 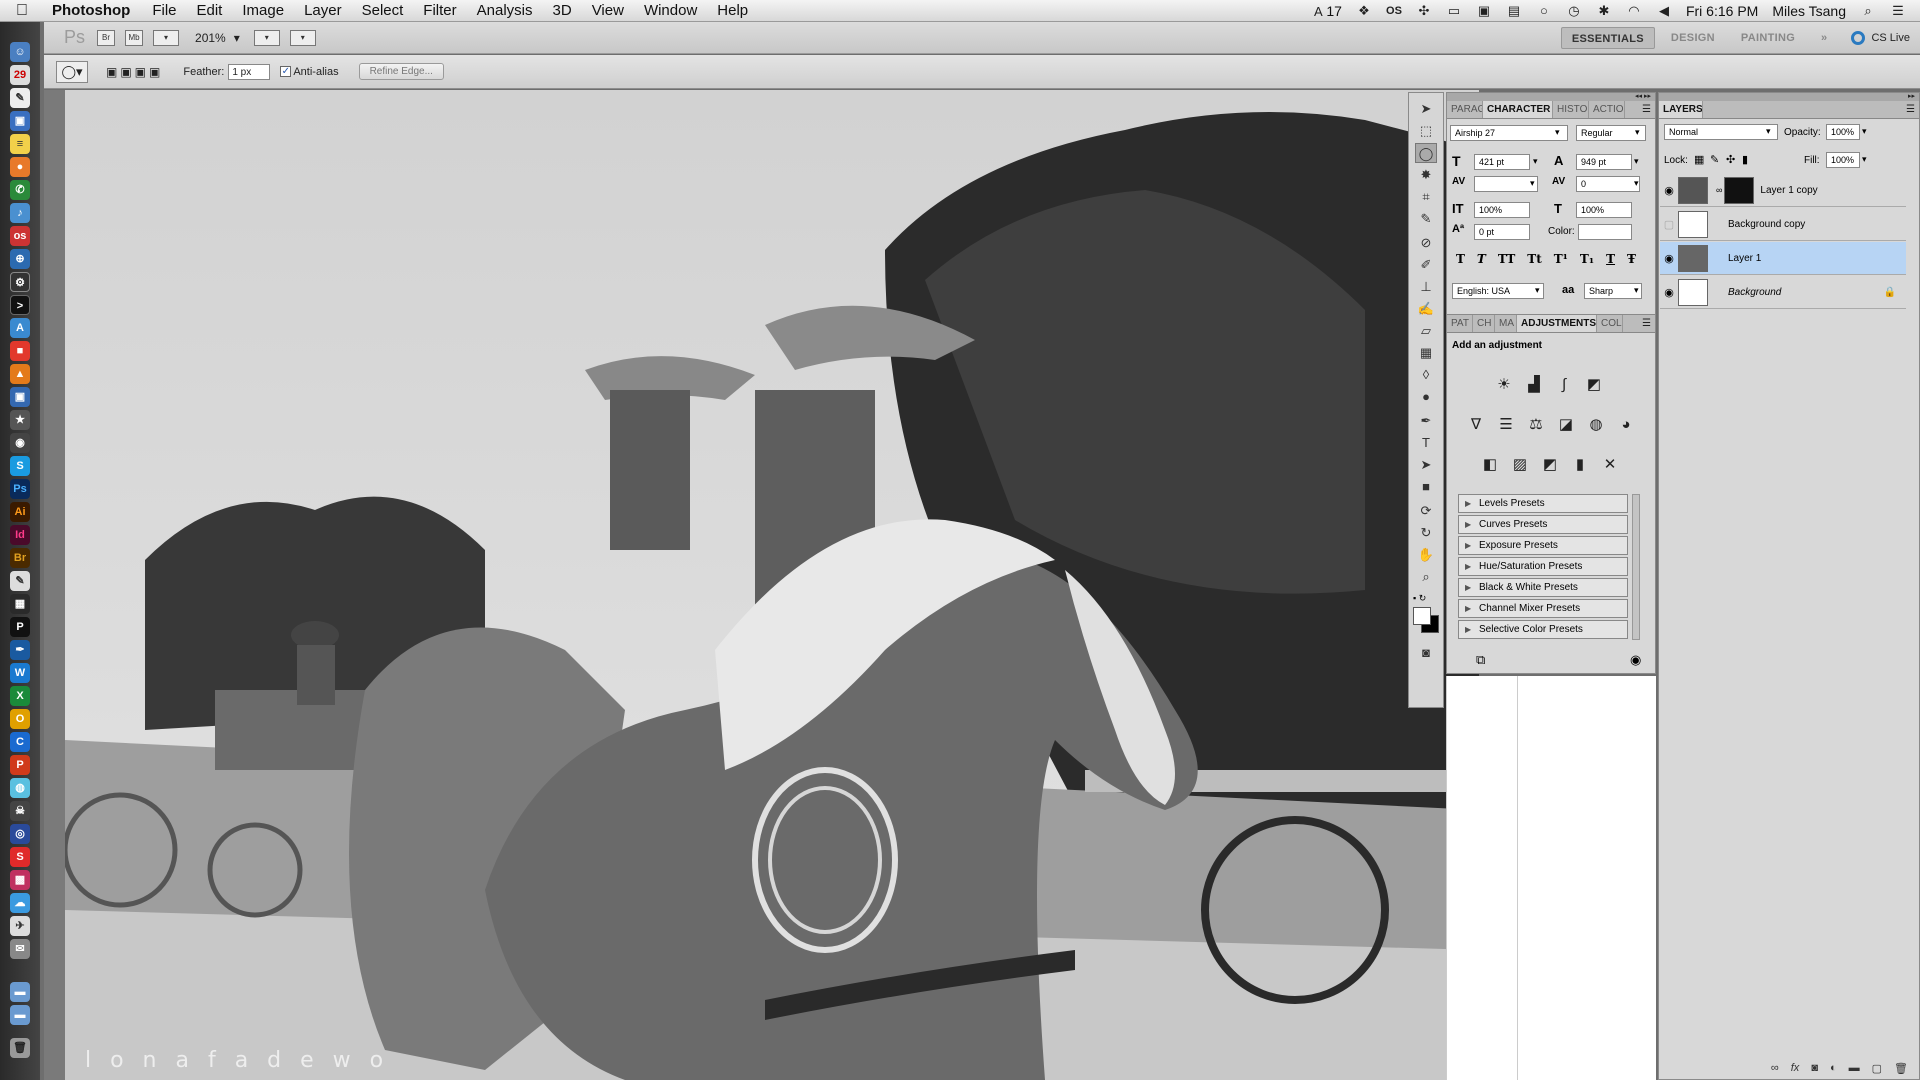 I want to click on view-extras-button: ▾, so click(x=166, y=37).